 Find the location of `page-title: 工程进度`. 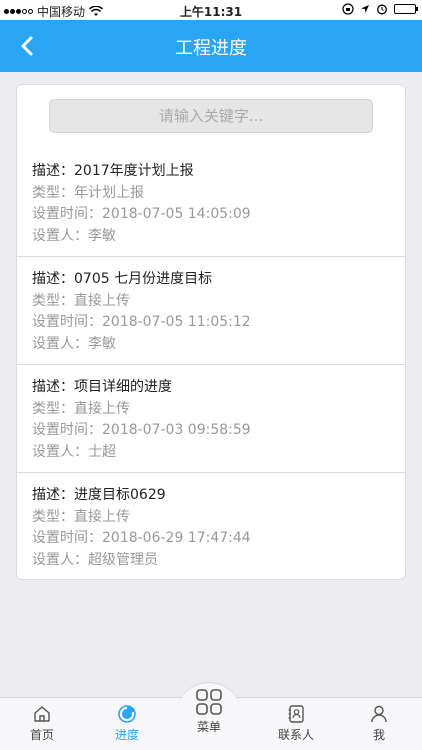

page-title: 工程进度 is located at coordinates (211, 48).